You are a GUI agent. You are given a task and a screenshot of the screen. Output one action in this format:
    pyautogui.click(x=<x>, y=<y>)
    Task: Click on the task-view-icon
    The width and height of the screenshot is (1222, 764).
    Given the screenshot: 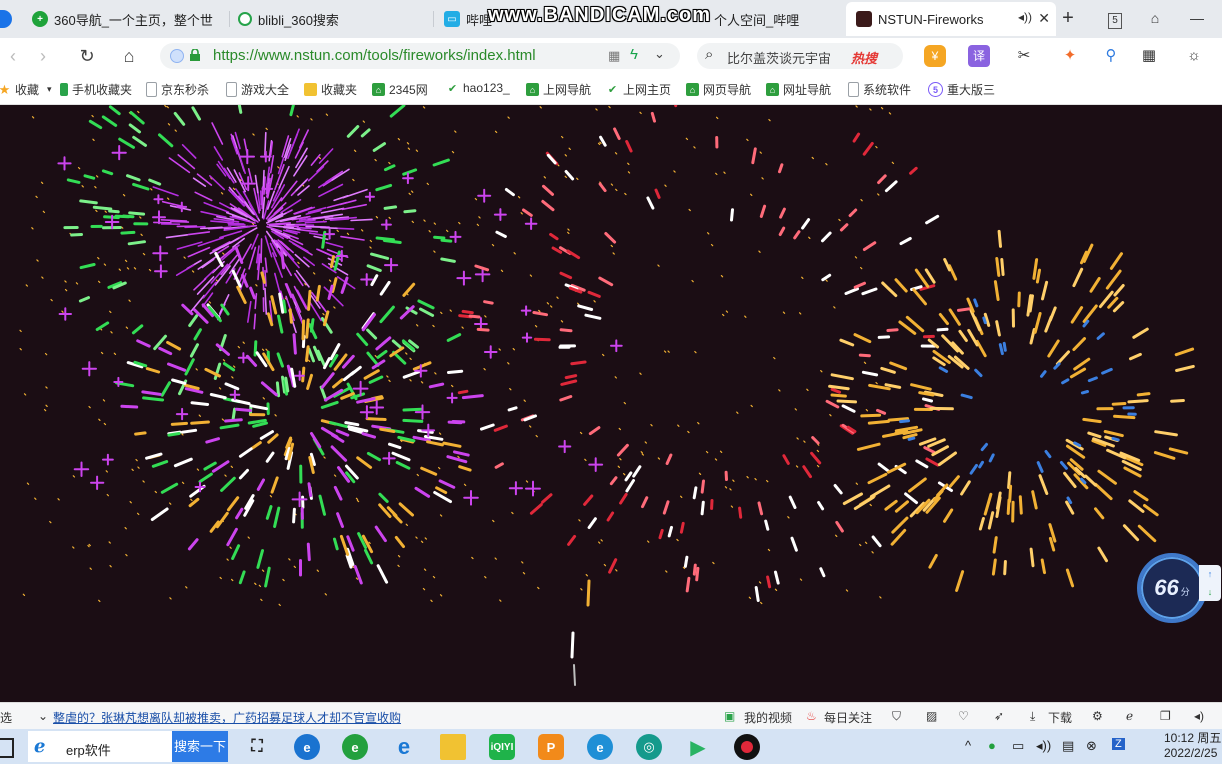 What is the action you would take?
    pyautogui.click(x=7, y=748)
    